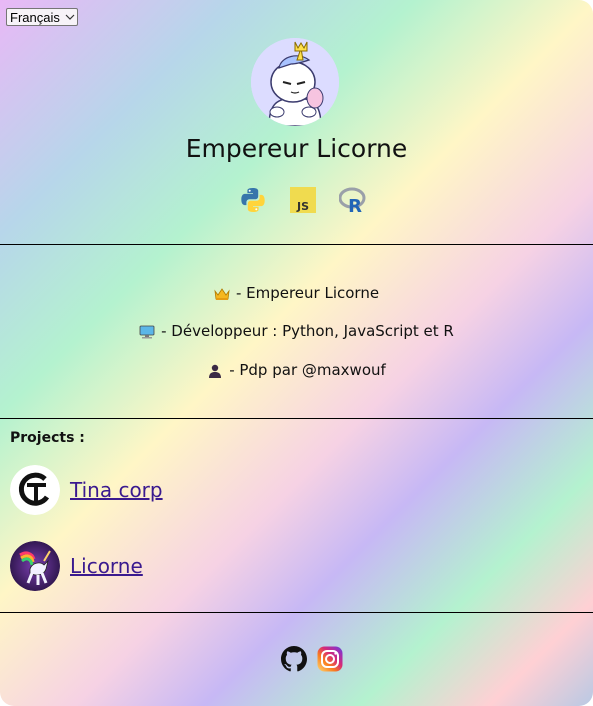 This screenshot has width=593, height=706. Describe the element at coordinates (307, 293) in the screenshot. I see `info-text: - Empereur Licorne` at that location.